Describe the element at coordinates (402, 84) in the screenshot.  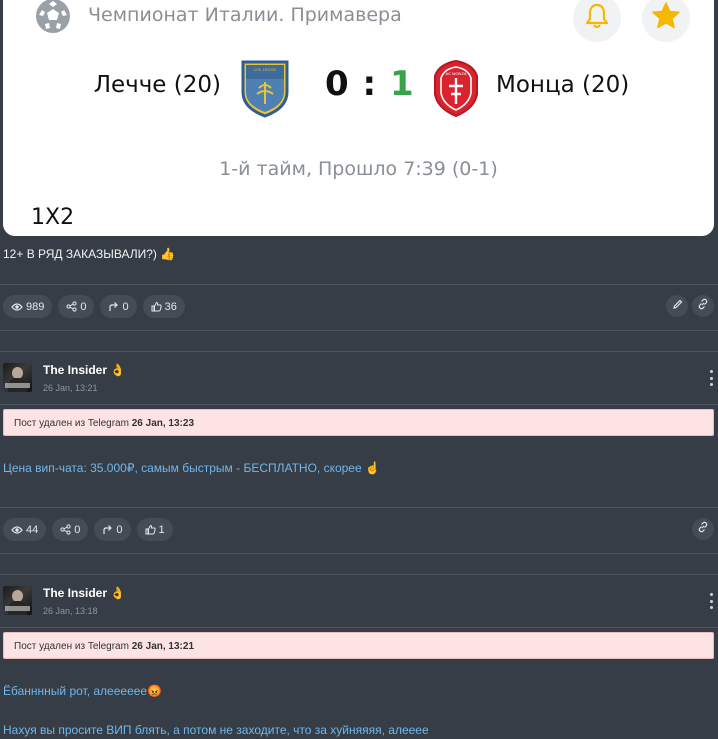
I see `away-score: 1` at that location.